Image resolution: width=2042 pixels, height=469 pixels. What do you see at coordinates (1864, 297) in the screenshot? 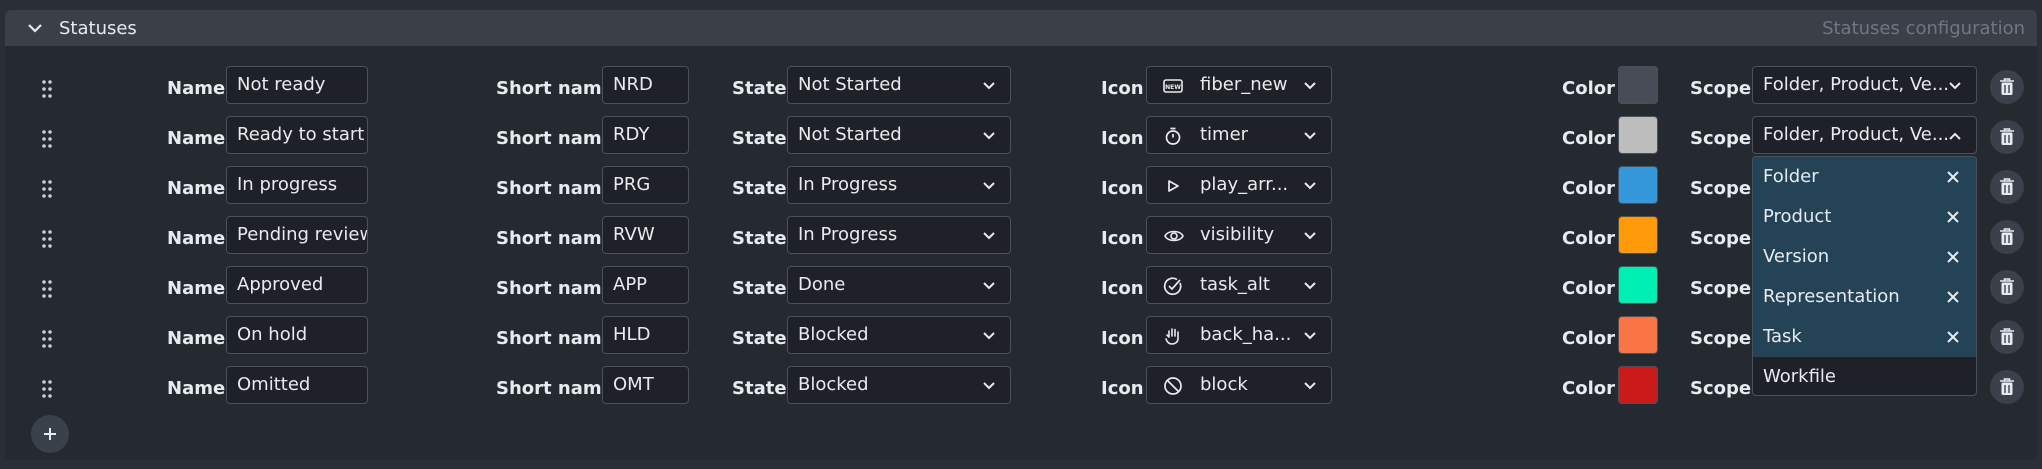
I see `scope-option: Representation` at bounding box center [1864, 297].